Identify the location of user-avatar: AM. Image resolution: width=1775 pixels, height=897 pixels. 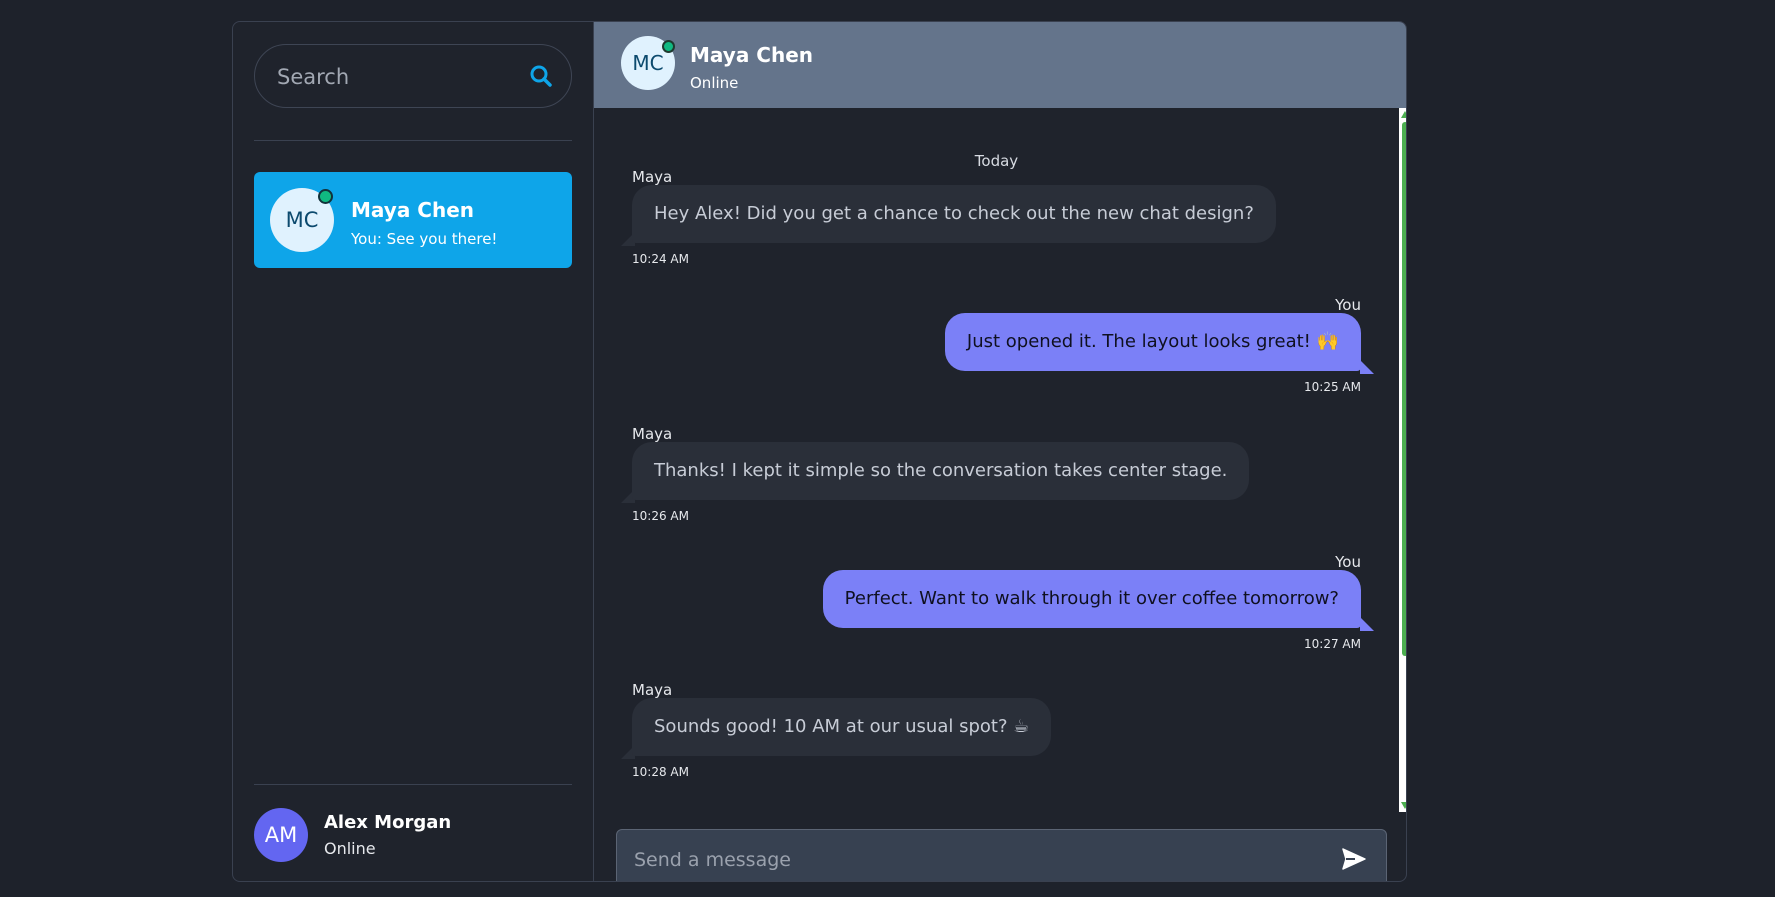
(281, 835).